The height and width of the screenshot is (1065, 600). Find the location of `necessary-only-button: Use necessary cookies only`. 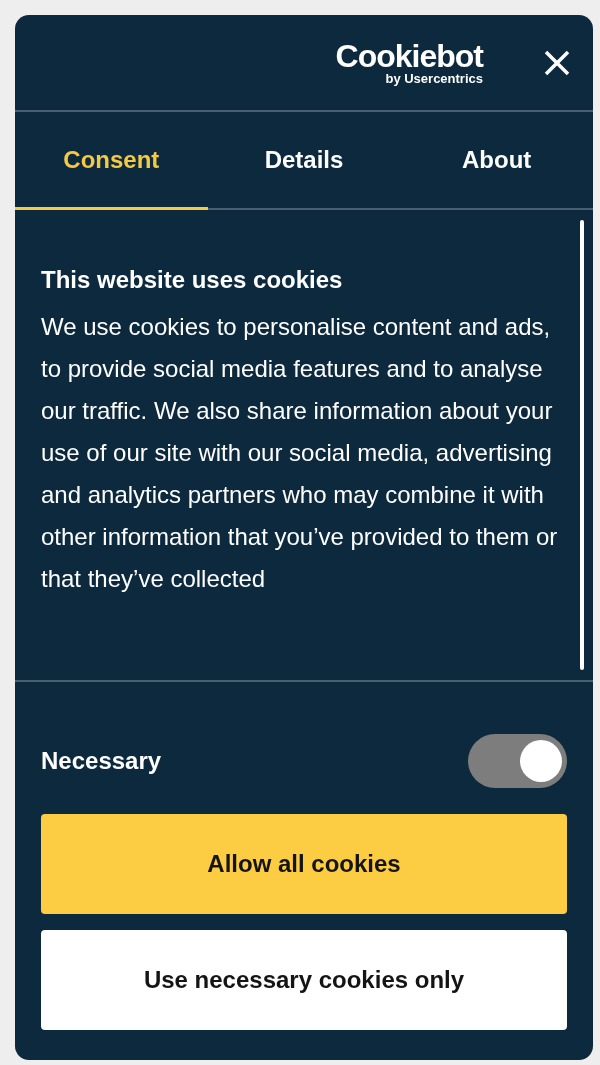

necessary-only-button: Use necessary cookies only is located at coordinates (304, 980).